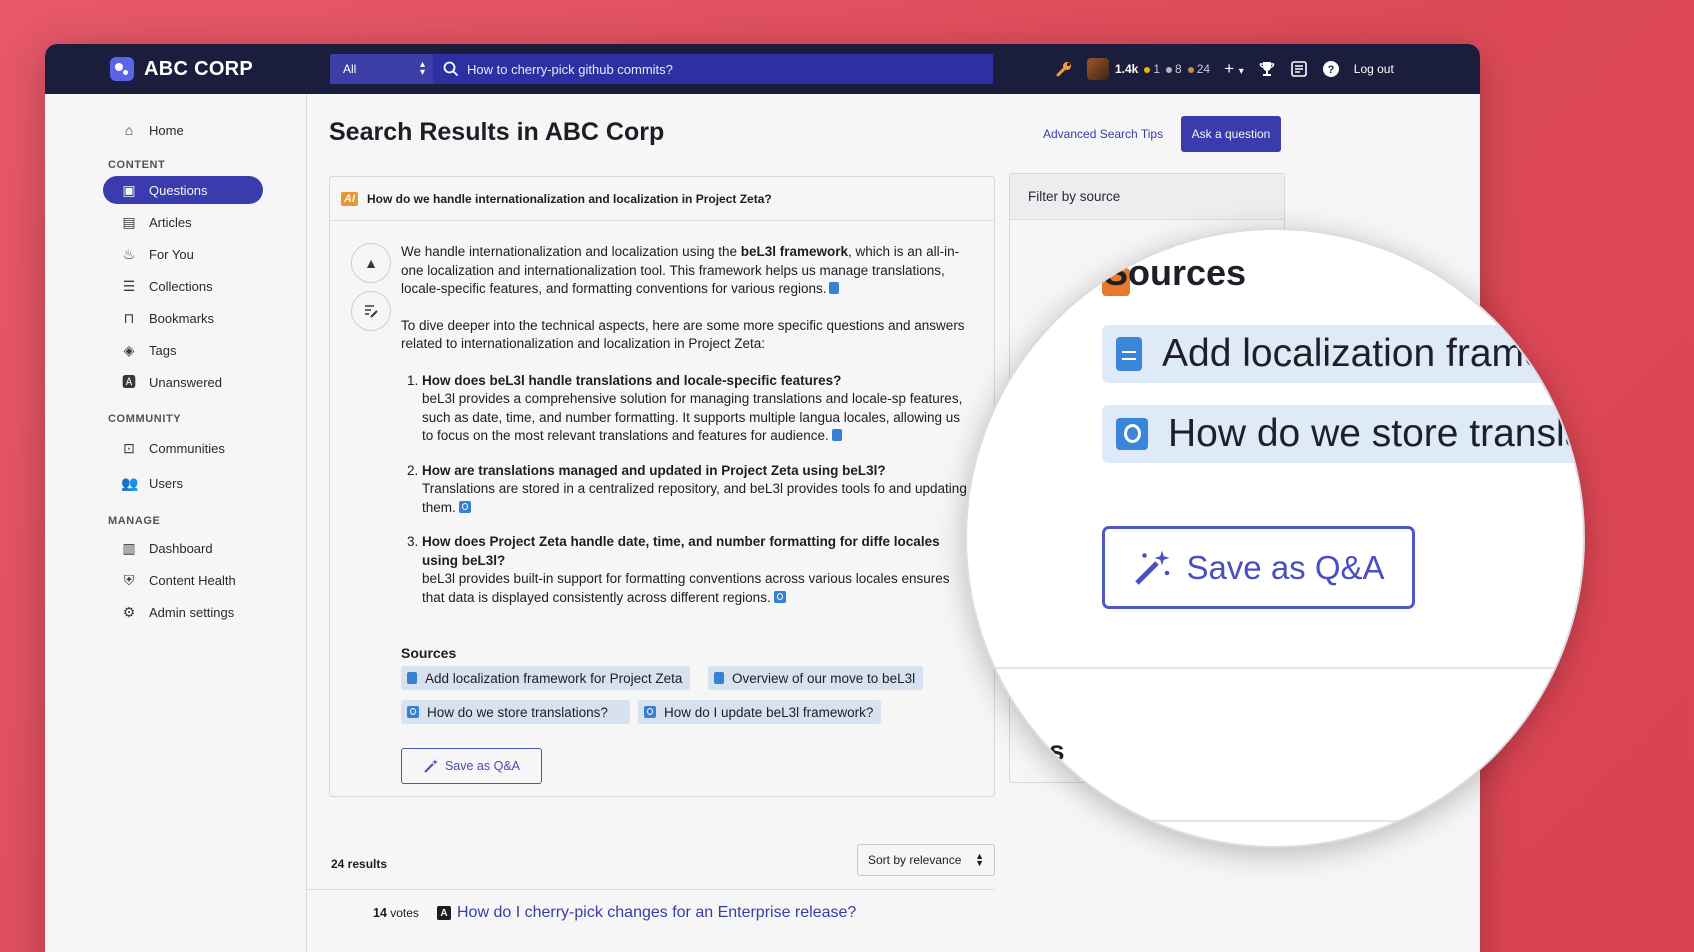 This screenshot has width=1694, height=952. Describe the element at coordinates (1103, 134) in the screenshot. I see `advanced-search-tips-link: Advanced Search Tips` at that location.